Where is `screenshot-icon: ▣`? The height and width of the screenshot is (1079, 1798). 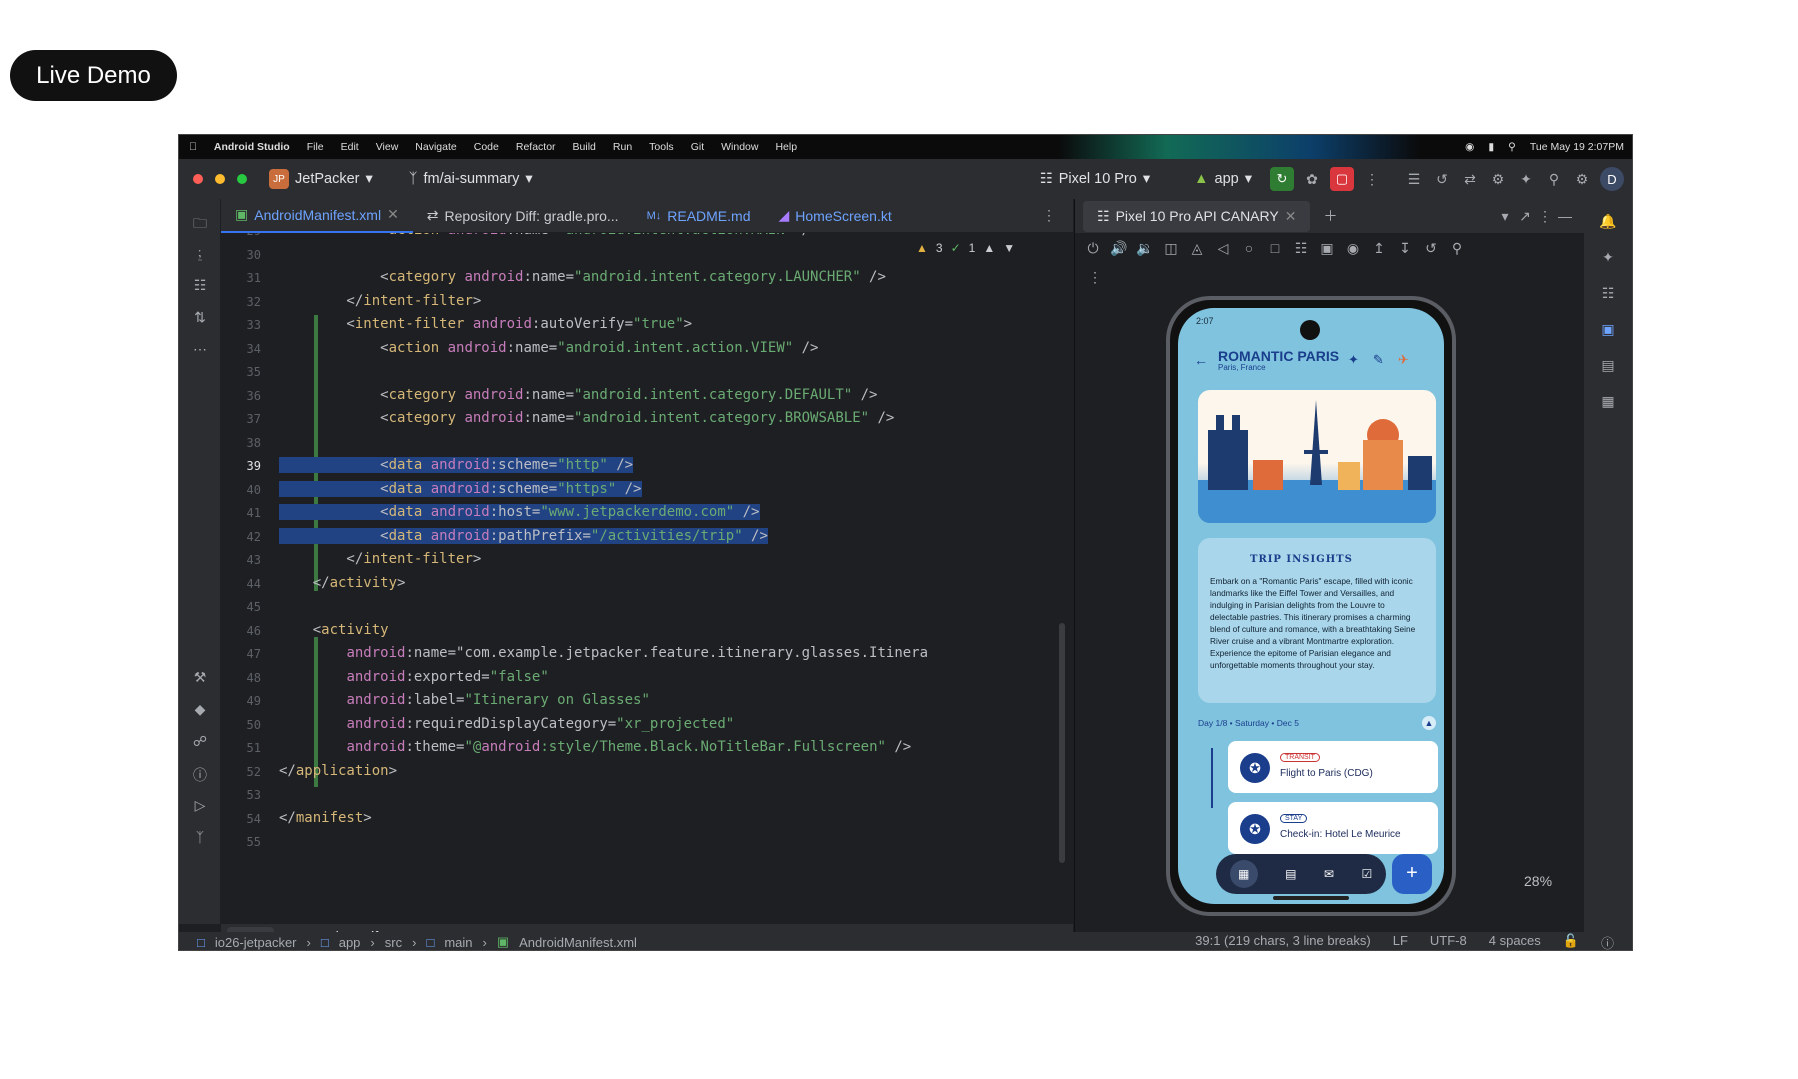
screenshot-icon: ▣ is located at coordinates (1327, 248).